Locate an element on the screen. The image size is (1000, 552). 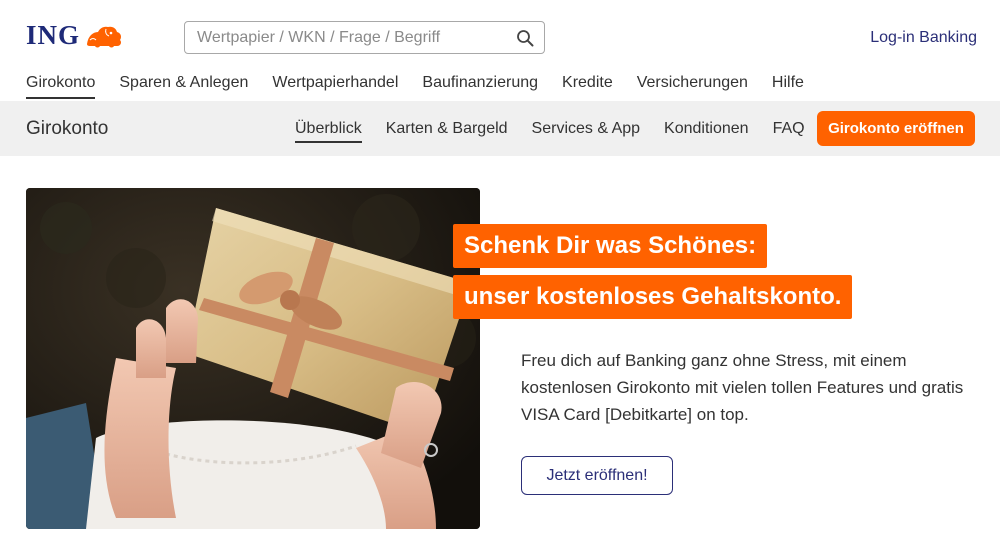
ing-logo: ING is located at coordinates (75, 35).